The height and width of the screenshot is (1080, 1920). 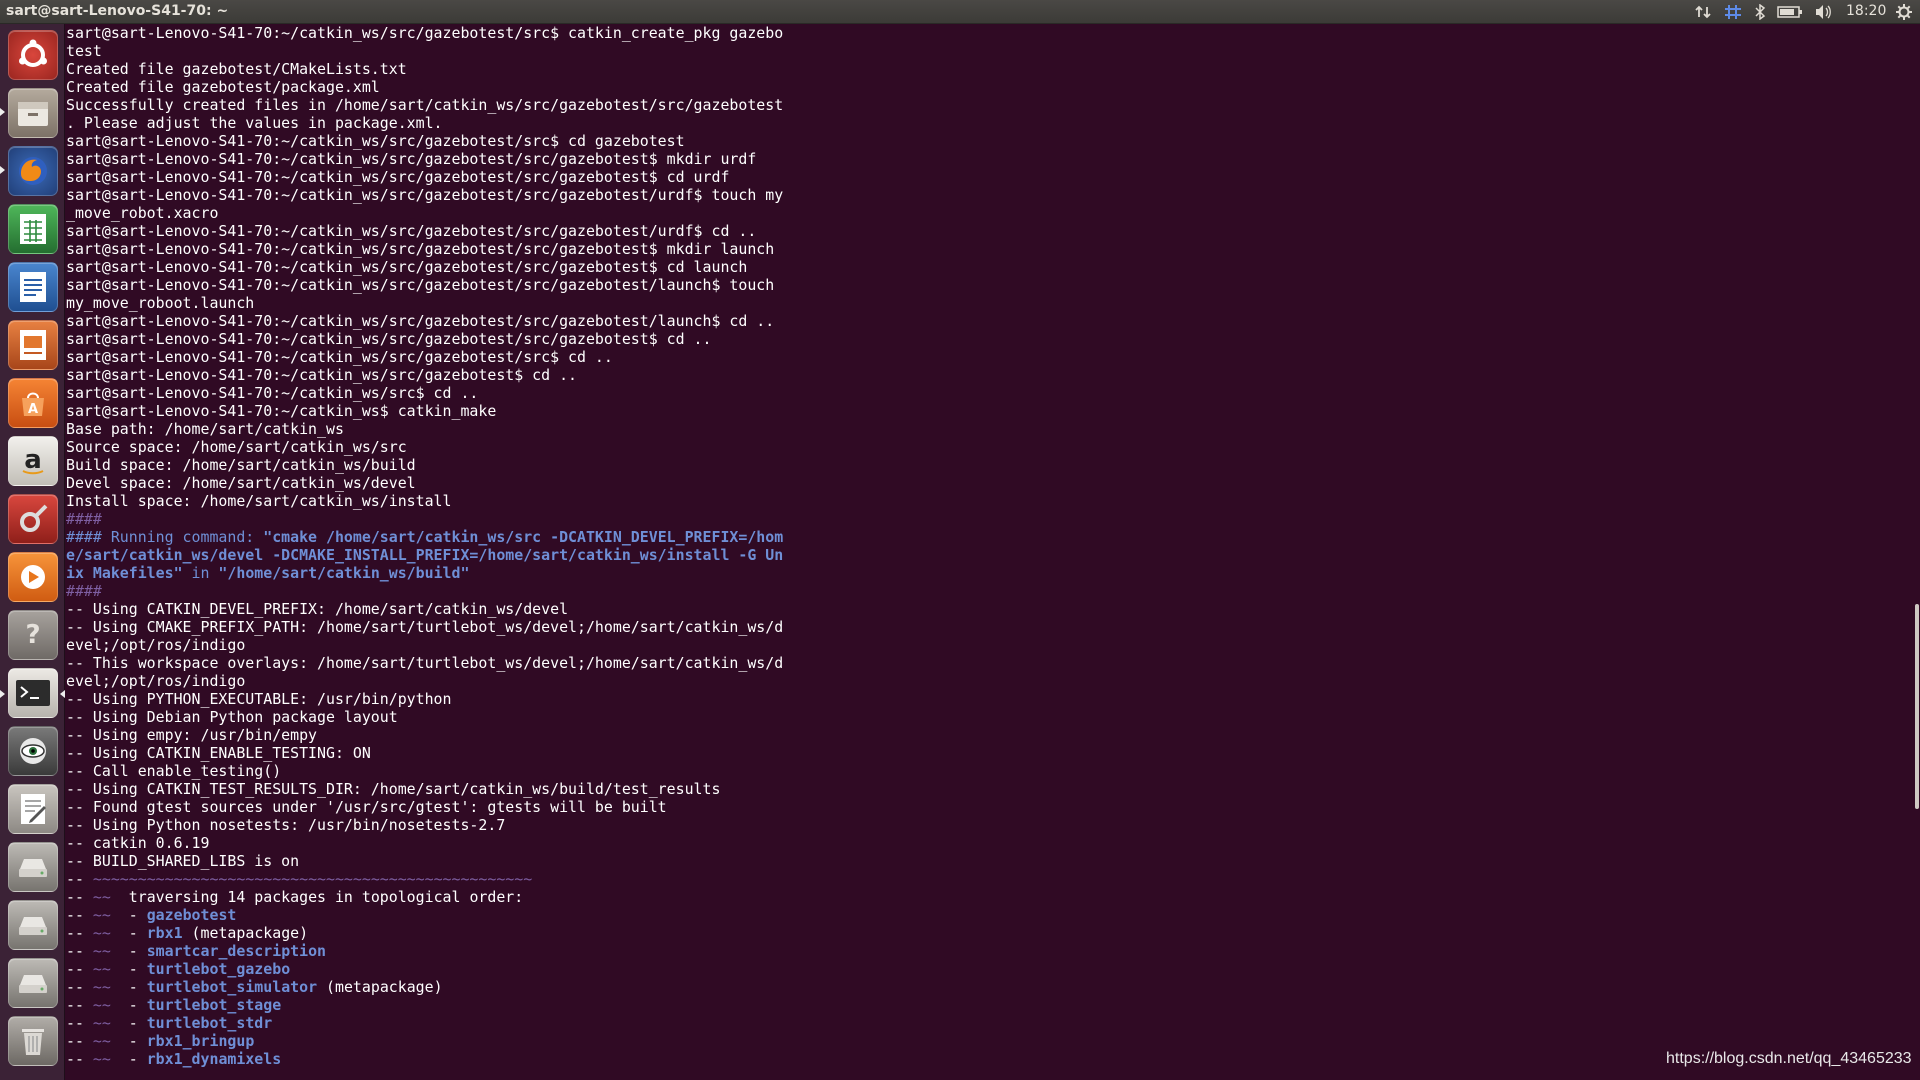 I want to click on firefox-icon, so click(x=33, y=171).